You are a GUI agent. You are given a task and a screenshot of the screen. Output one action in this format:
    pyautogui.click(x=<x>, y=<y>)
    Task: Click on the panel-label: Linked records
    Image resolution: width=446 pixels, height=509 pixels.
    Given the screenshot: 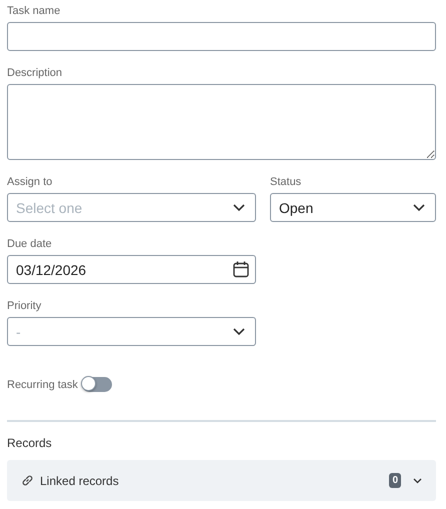 What is the action you would take?
    pyautogui.click(x=80, y=481)
    